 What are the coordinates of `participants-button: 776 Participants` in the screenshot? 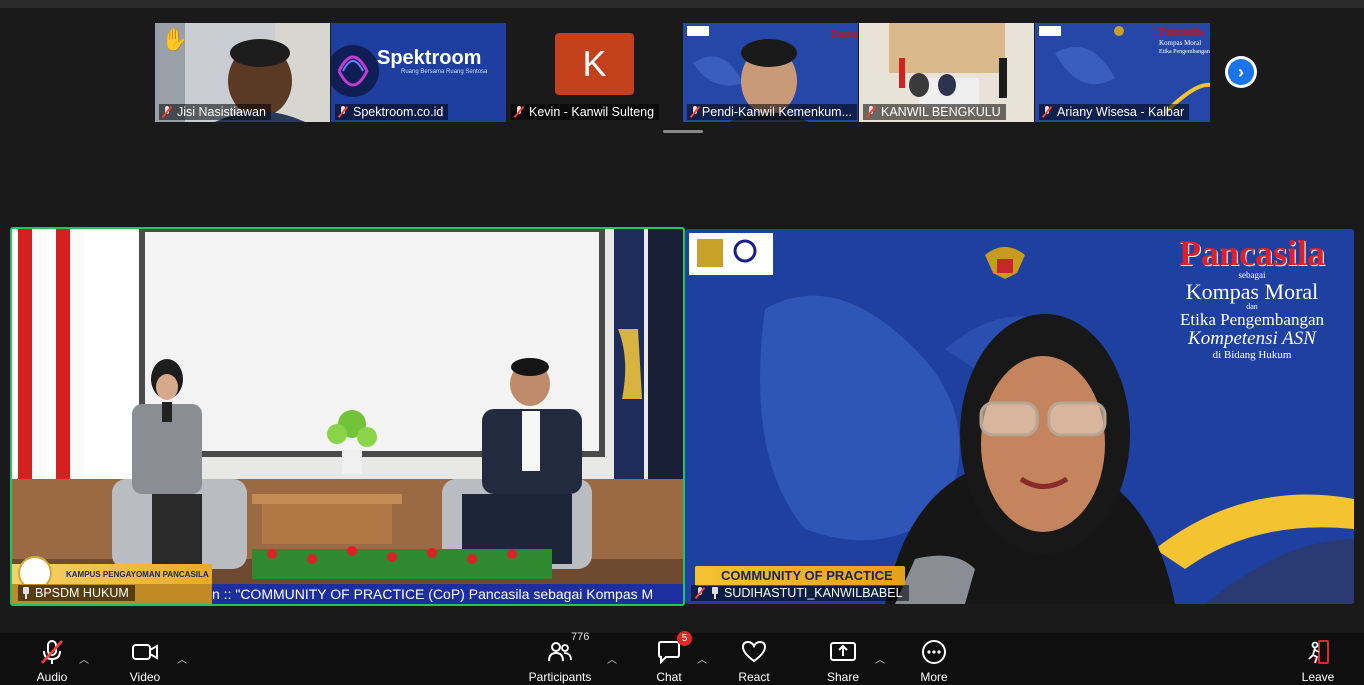 It's located at (560, 658).